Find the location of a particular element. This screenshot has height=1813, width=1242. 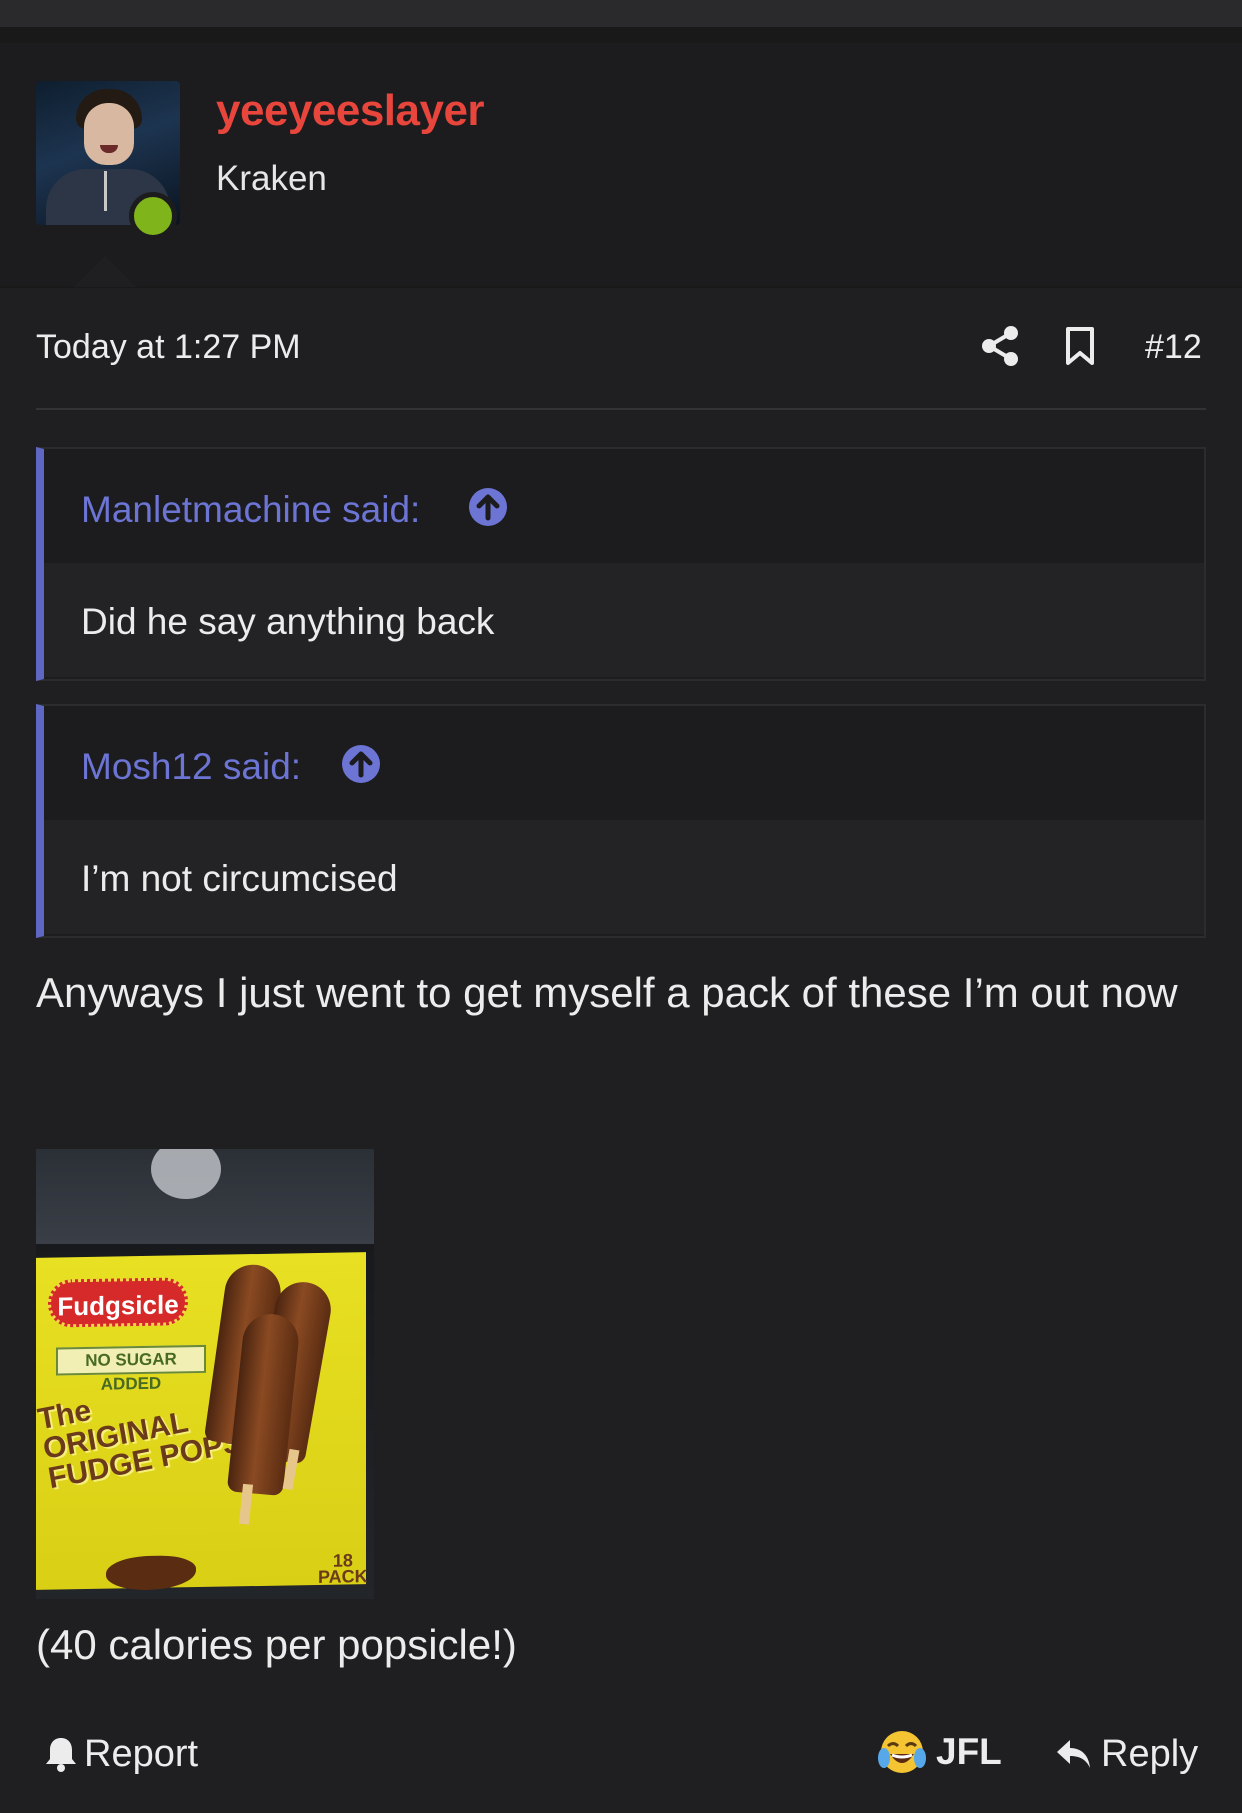

divider is located at coordinates (621, 287).